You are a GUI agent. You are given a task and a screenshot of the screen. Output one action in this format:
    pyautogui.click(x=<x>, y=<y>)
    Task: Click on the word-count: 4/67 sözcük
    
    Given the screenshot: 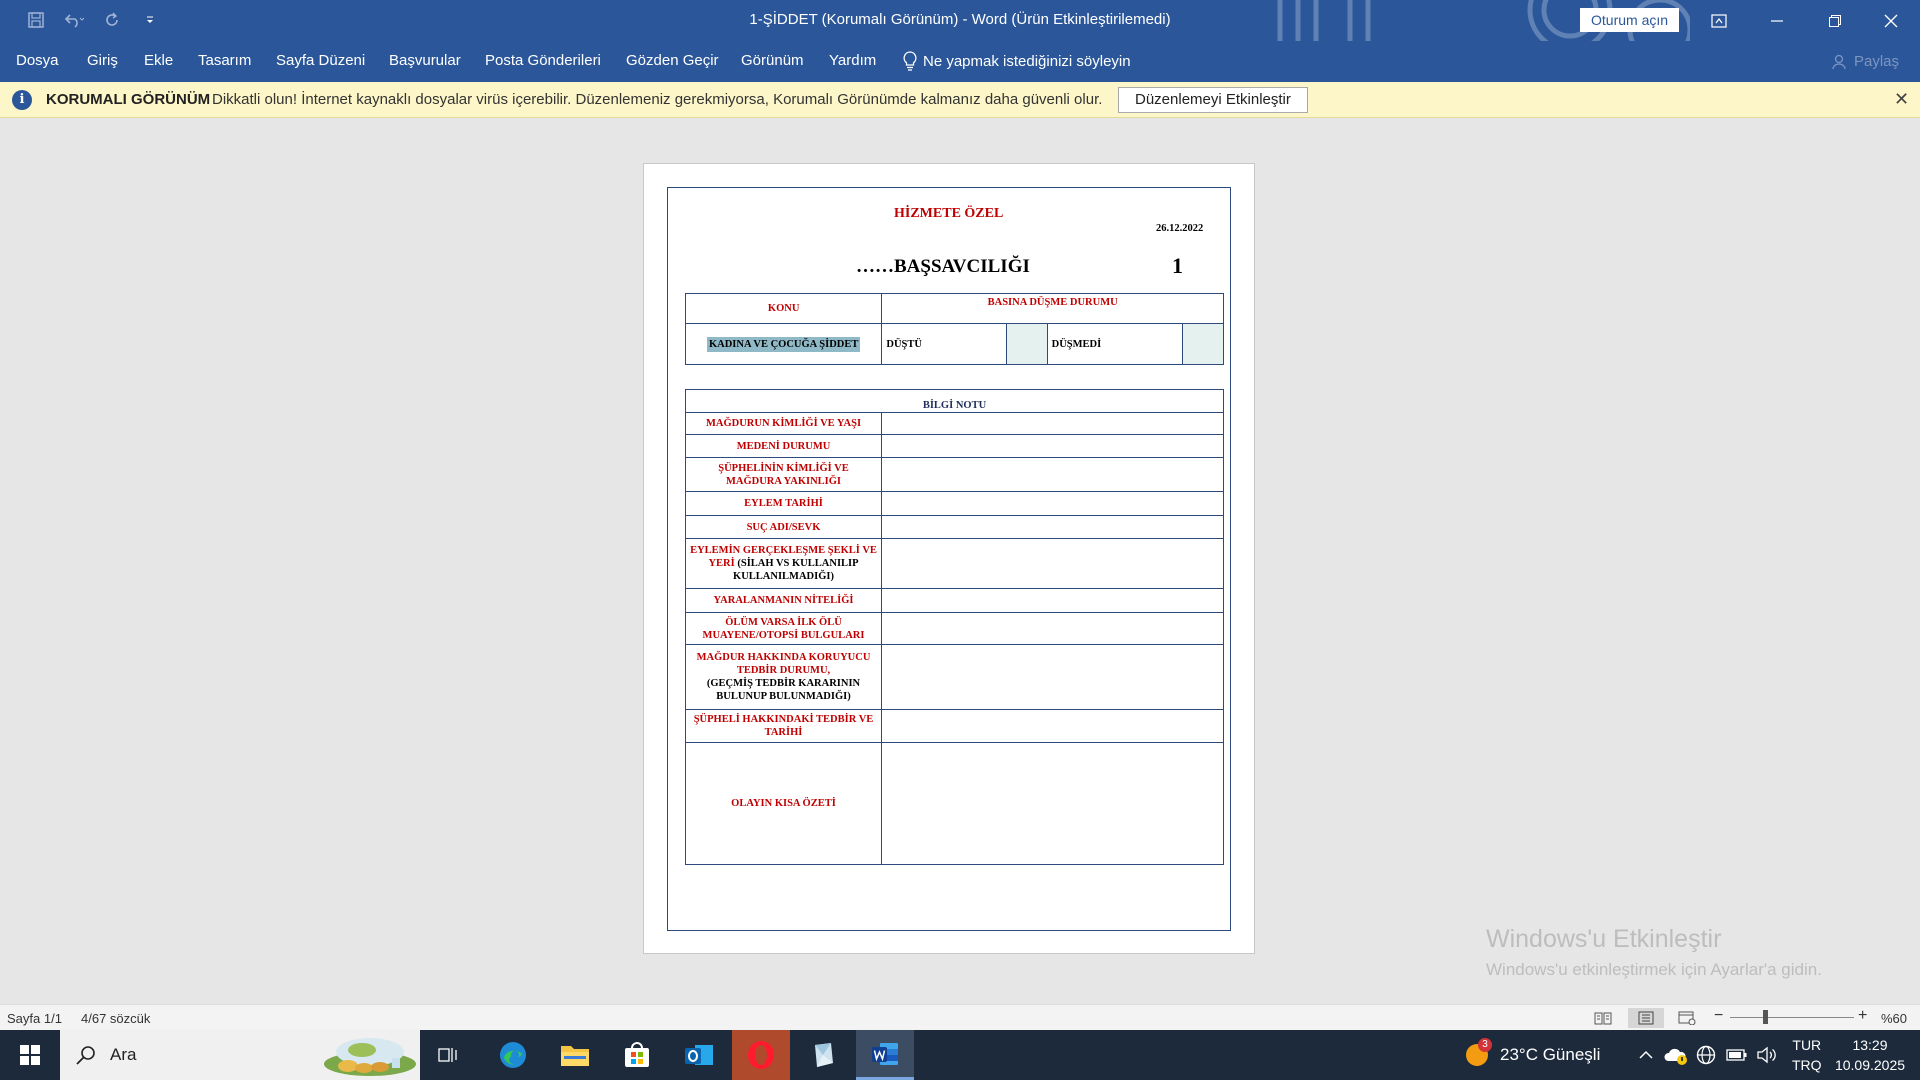 What is the action you would take?
    pyautogui.click(x=115, y=1018)
    